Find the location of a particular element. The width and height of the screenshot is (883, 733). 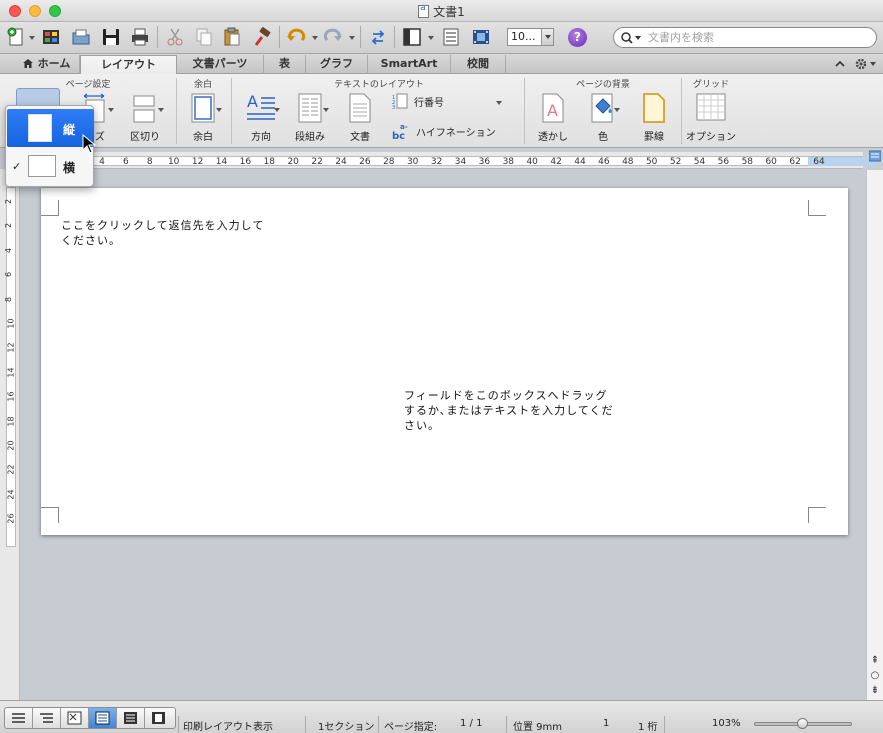

text-direction-button: A 方向 is located at coordinates (261, 116).